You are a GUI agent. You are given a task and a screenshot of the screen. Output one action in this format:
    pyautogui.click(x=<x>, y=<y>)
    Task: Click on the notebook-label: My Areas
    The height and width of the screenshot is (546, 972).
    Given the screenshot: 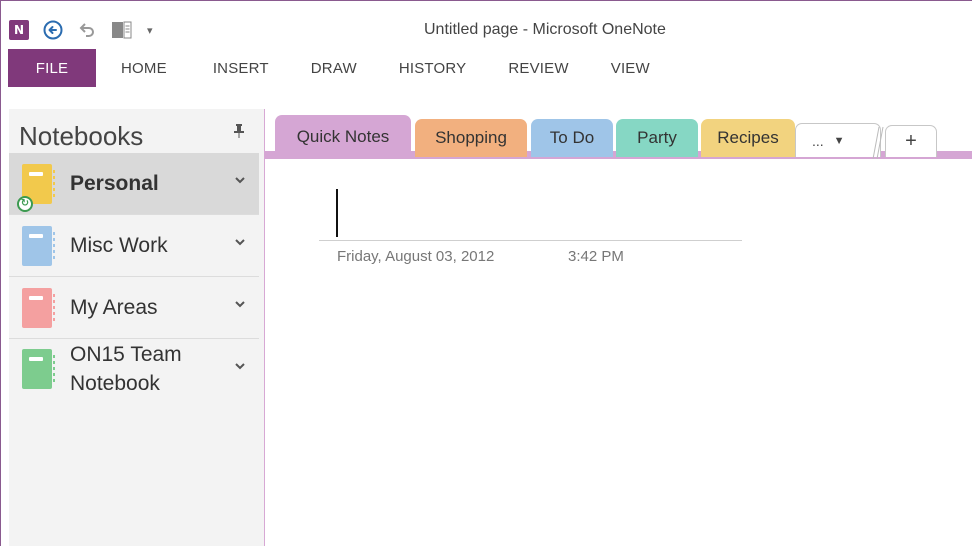 What is the action you would take?
    pyautogui.click(x=114, y=307)
    